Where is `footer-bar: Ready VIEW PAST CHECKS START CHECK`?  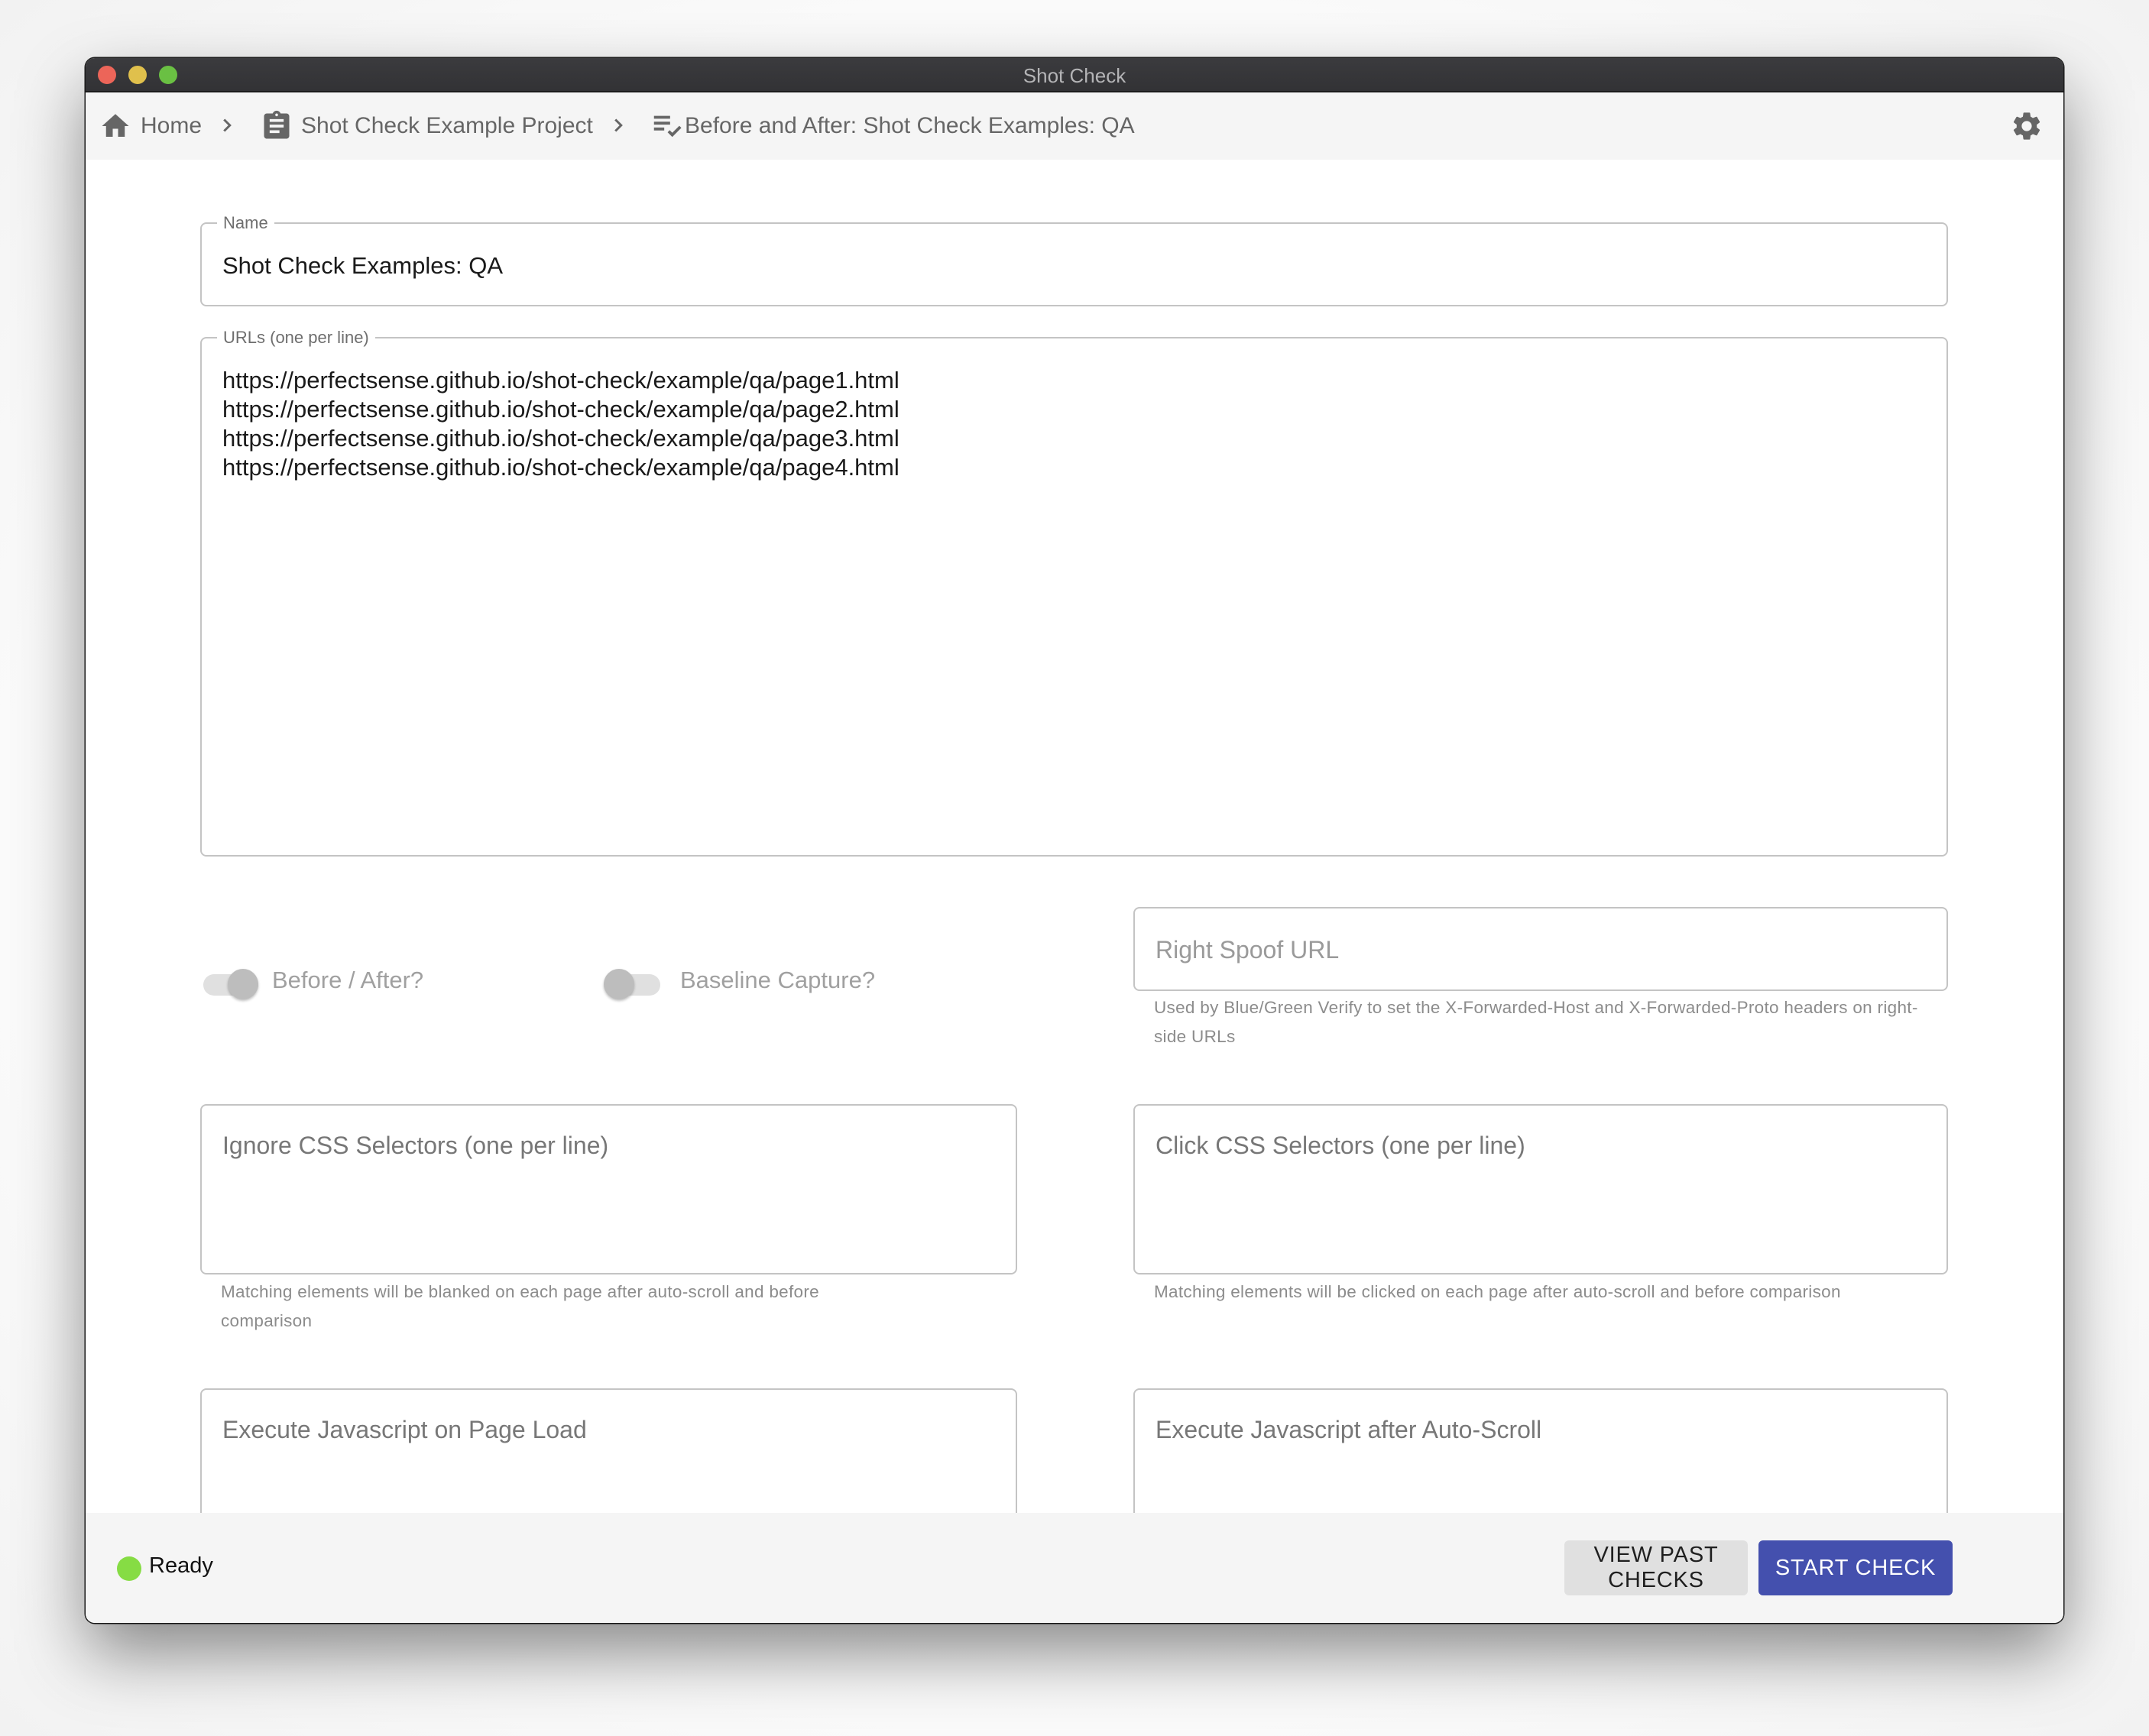
footer-bar: Ready VIEW PAST CHECKS START CHECK is located at coordinates (1074, 1568).